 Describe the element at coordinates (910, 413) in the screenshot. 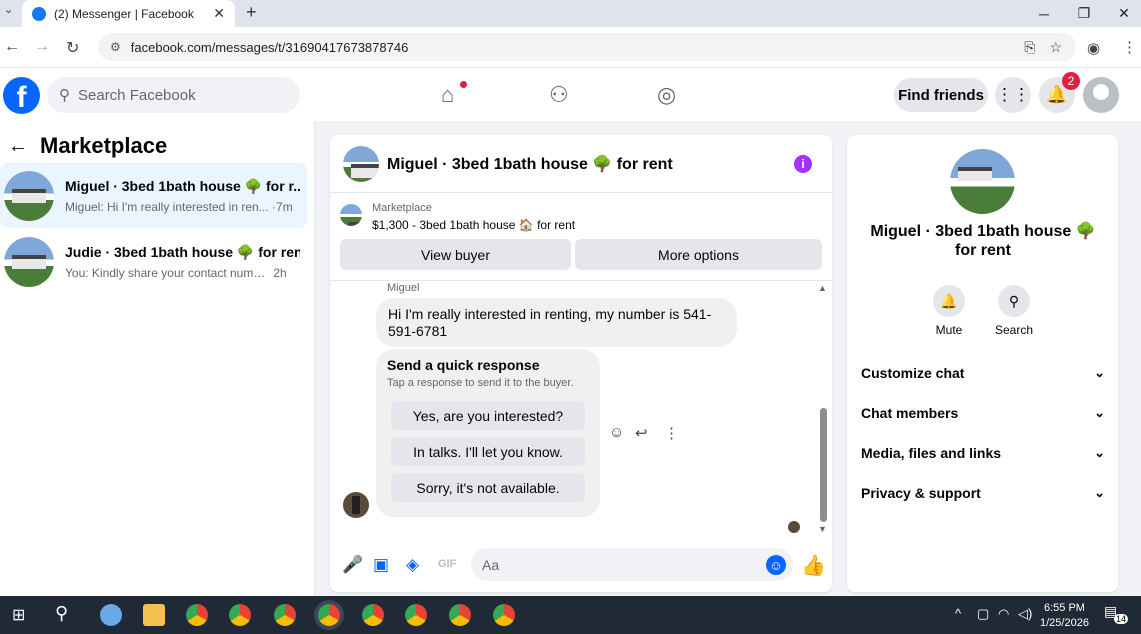

I see `section-label: Chat members` at that location.